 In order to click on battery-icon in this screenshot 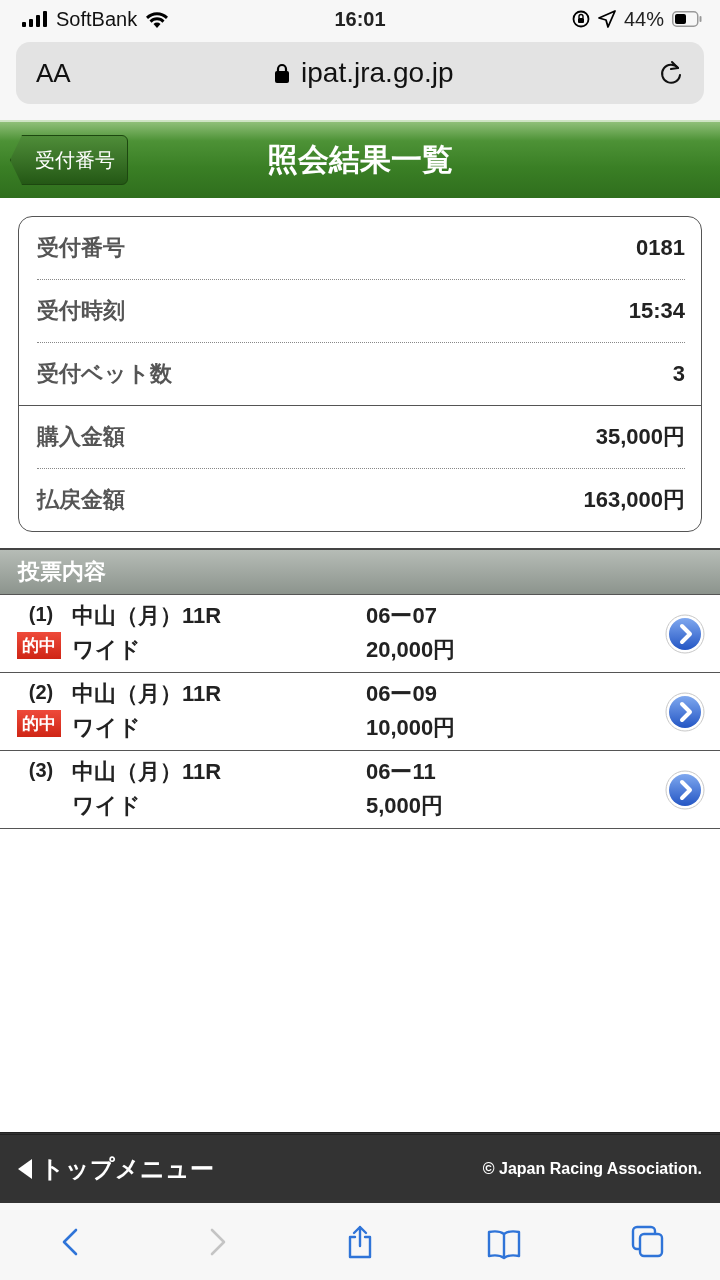, I will do `click(687, 19)`.